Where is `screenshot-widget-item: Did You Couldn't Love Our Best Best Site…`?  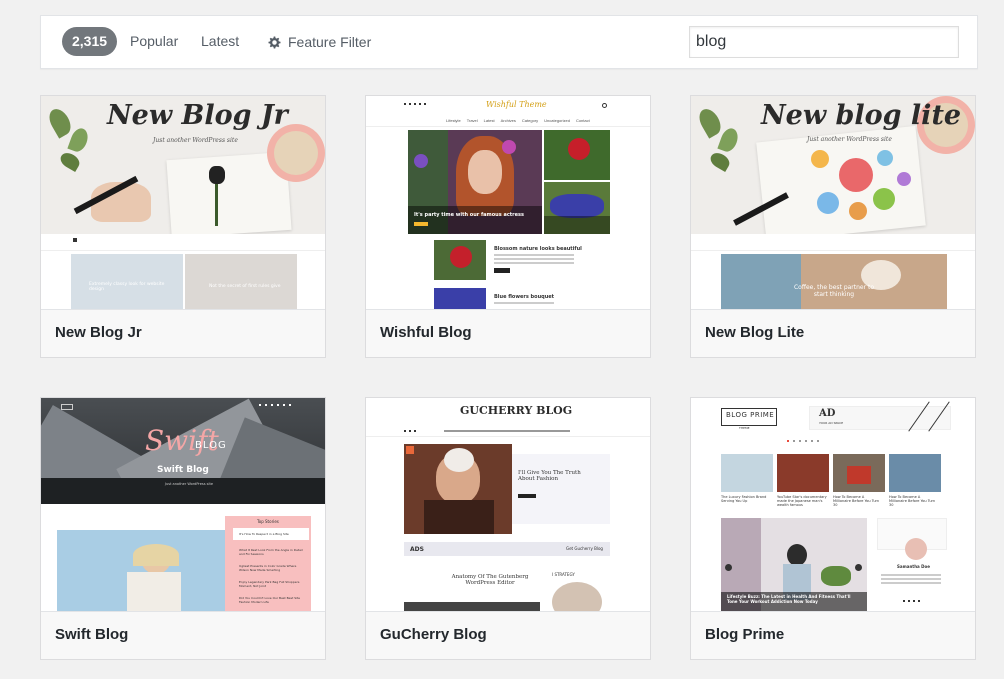
screenshot-widget-item: Did You Couldn't Love Our Best Best Site… is located at coordinates (269, 600).